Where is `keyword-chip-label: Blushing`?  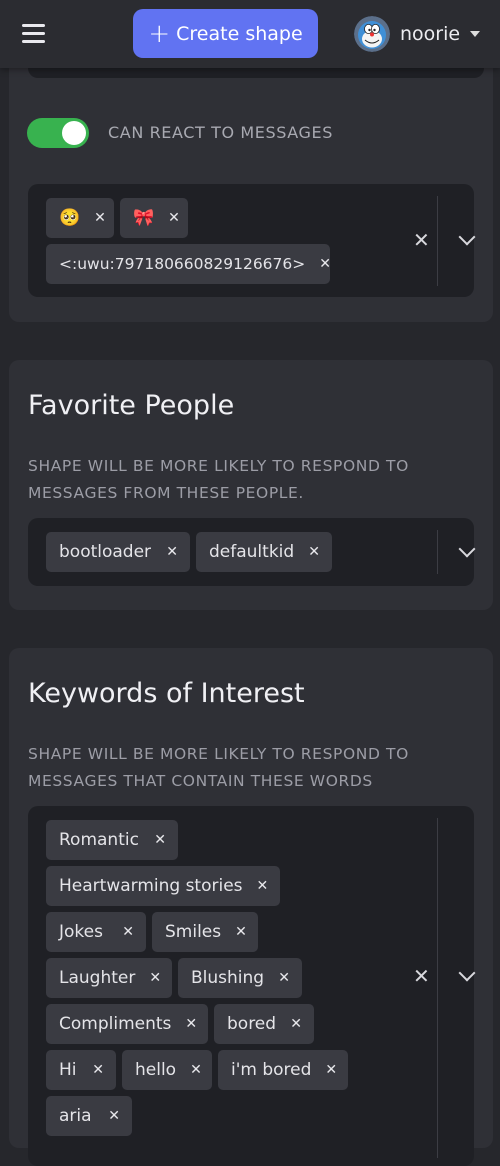 keyword-chip-label: Blushing is located at coordinates (228, 978).